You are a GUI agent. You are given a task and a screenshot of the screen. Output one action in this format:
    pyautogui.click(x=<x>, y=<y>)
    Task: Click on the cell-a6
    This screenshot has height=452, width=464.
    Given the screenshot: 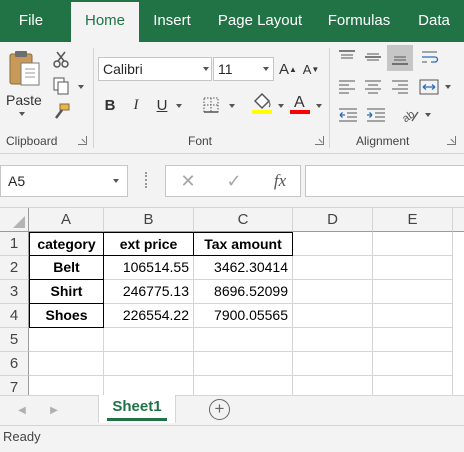 What is the action you would take?
    pyautogui.click(x=66, y=364)
    